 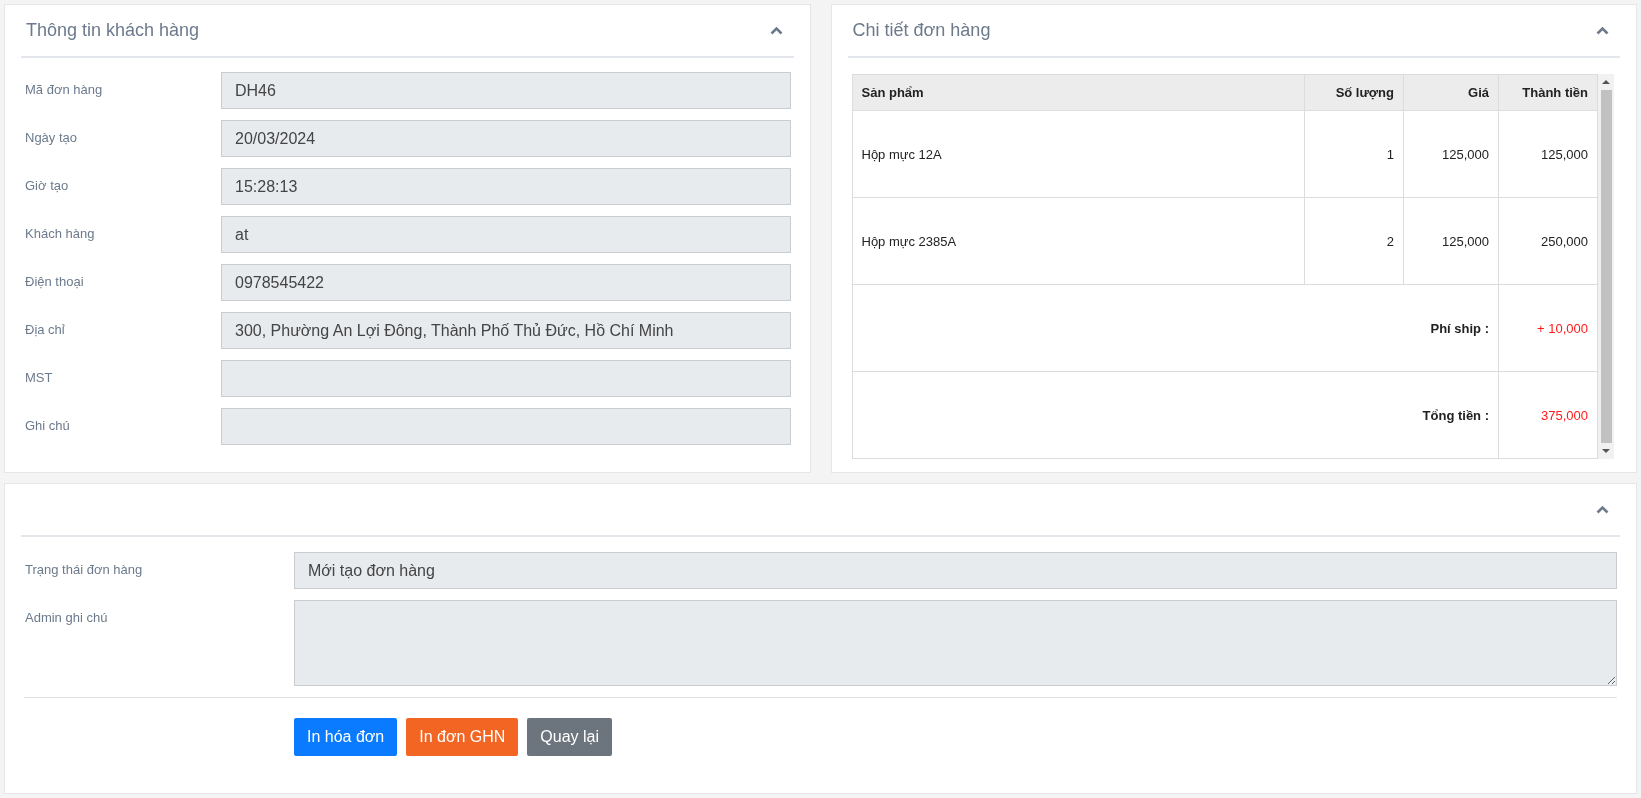 What do you see at coordinates (506, 186) in the screenshot?
I see `input-field: 15:28:13` at bounding box center [506, 186].